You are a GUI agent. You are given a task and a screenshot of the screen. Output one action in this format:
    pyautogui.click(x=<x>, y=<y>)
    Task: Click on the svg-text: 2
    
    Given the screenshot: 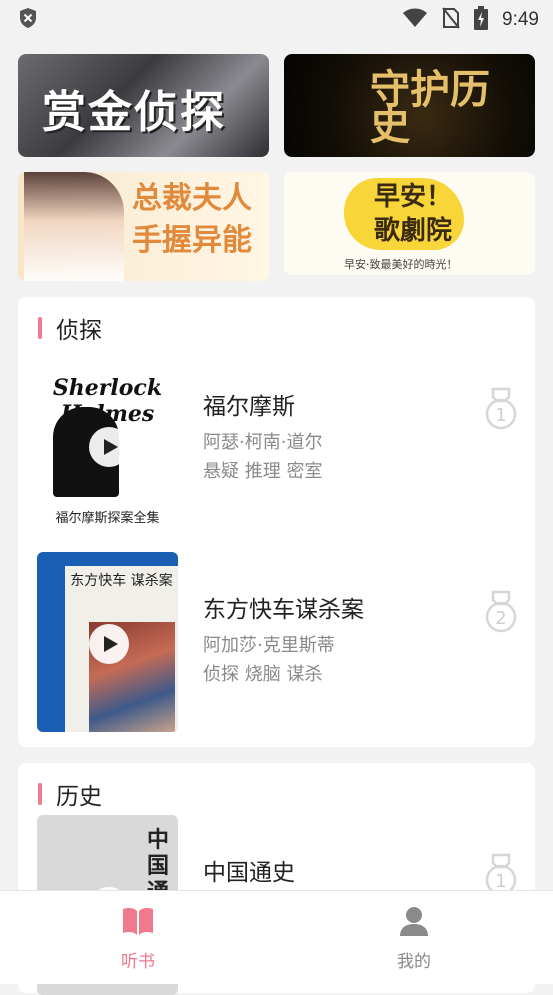 What is the action you would take?
    pyautogui.click(x=500, y=618)
    